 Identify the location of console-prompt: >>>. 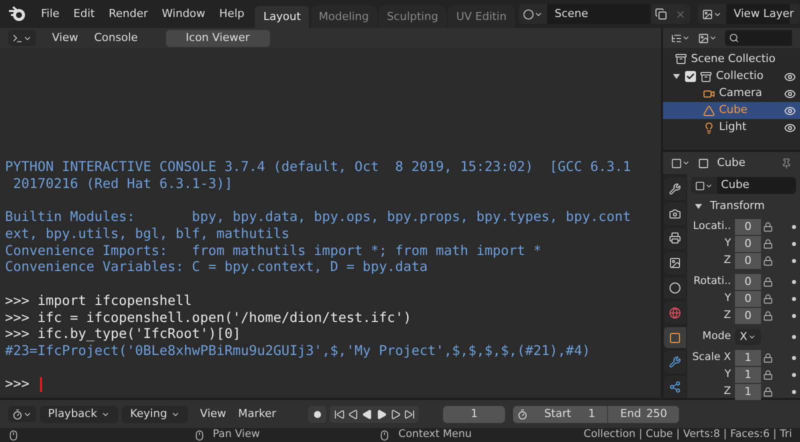
(17, 384).